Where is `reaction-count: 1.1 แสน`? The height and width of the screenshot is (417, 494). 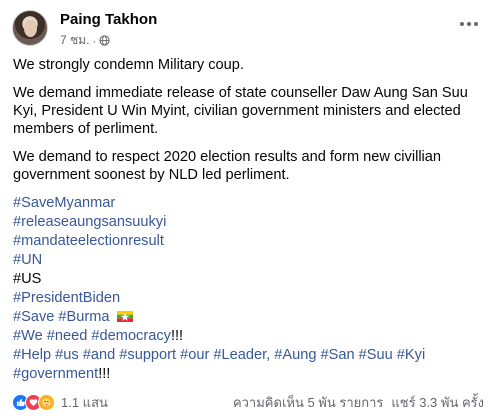 reaction-count: 1.1 แสน is located at coordinates (84, 402).